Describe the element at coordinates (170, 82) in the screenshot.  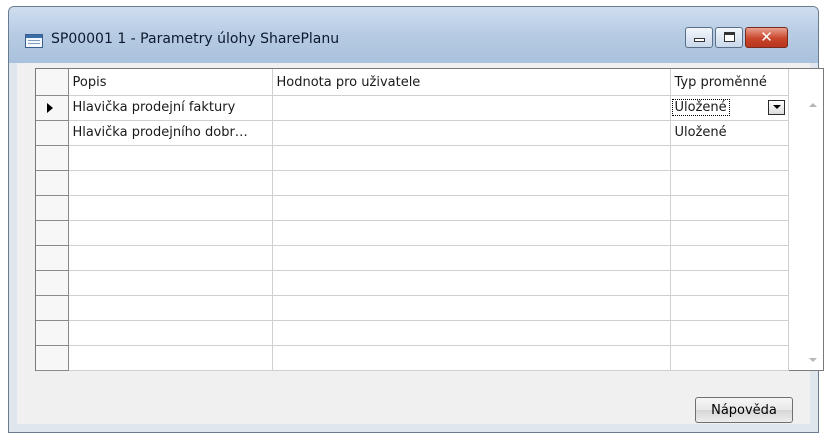
I see `column-header-popis: Popis` at that location.